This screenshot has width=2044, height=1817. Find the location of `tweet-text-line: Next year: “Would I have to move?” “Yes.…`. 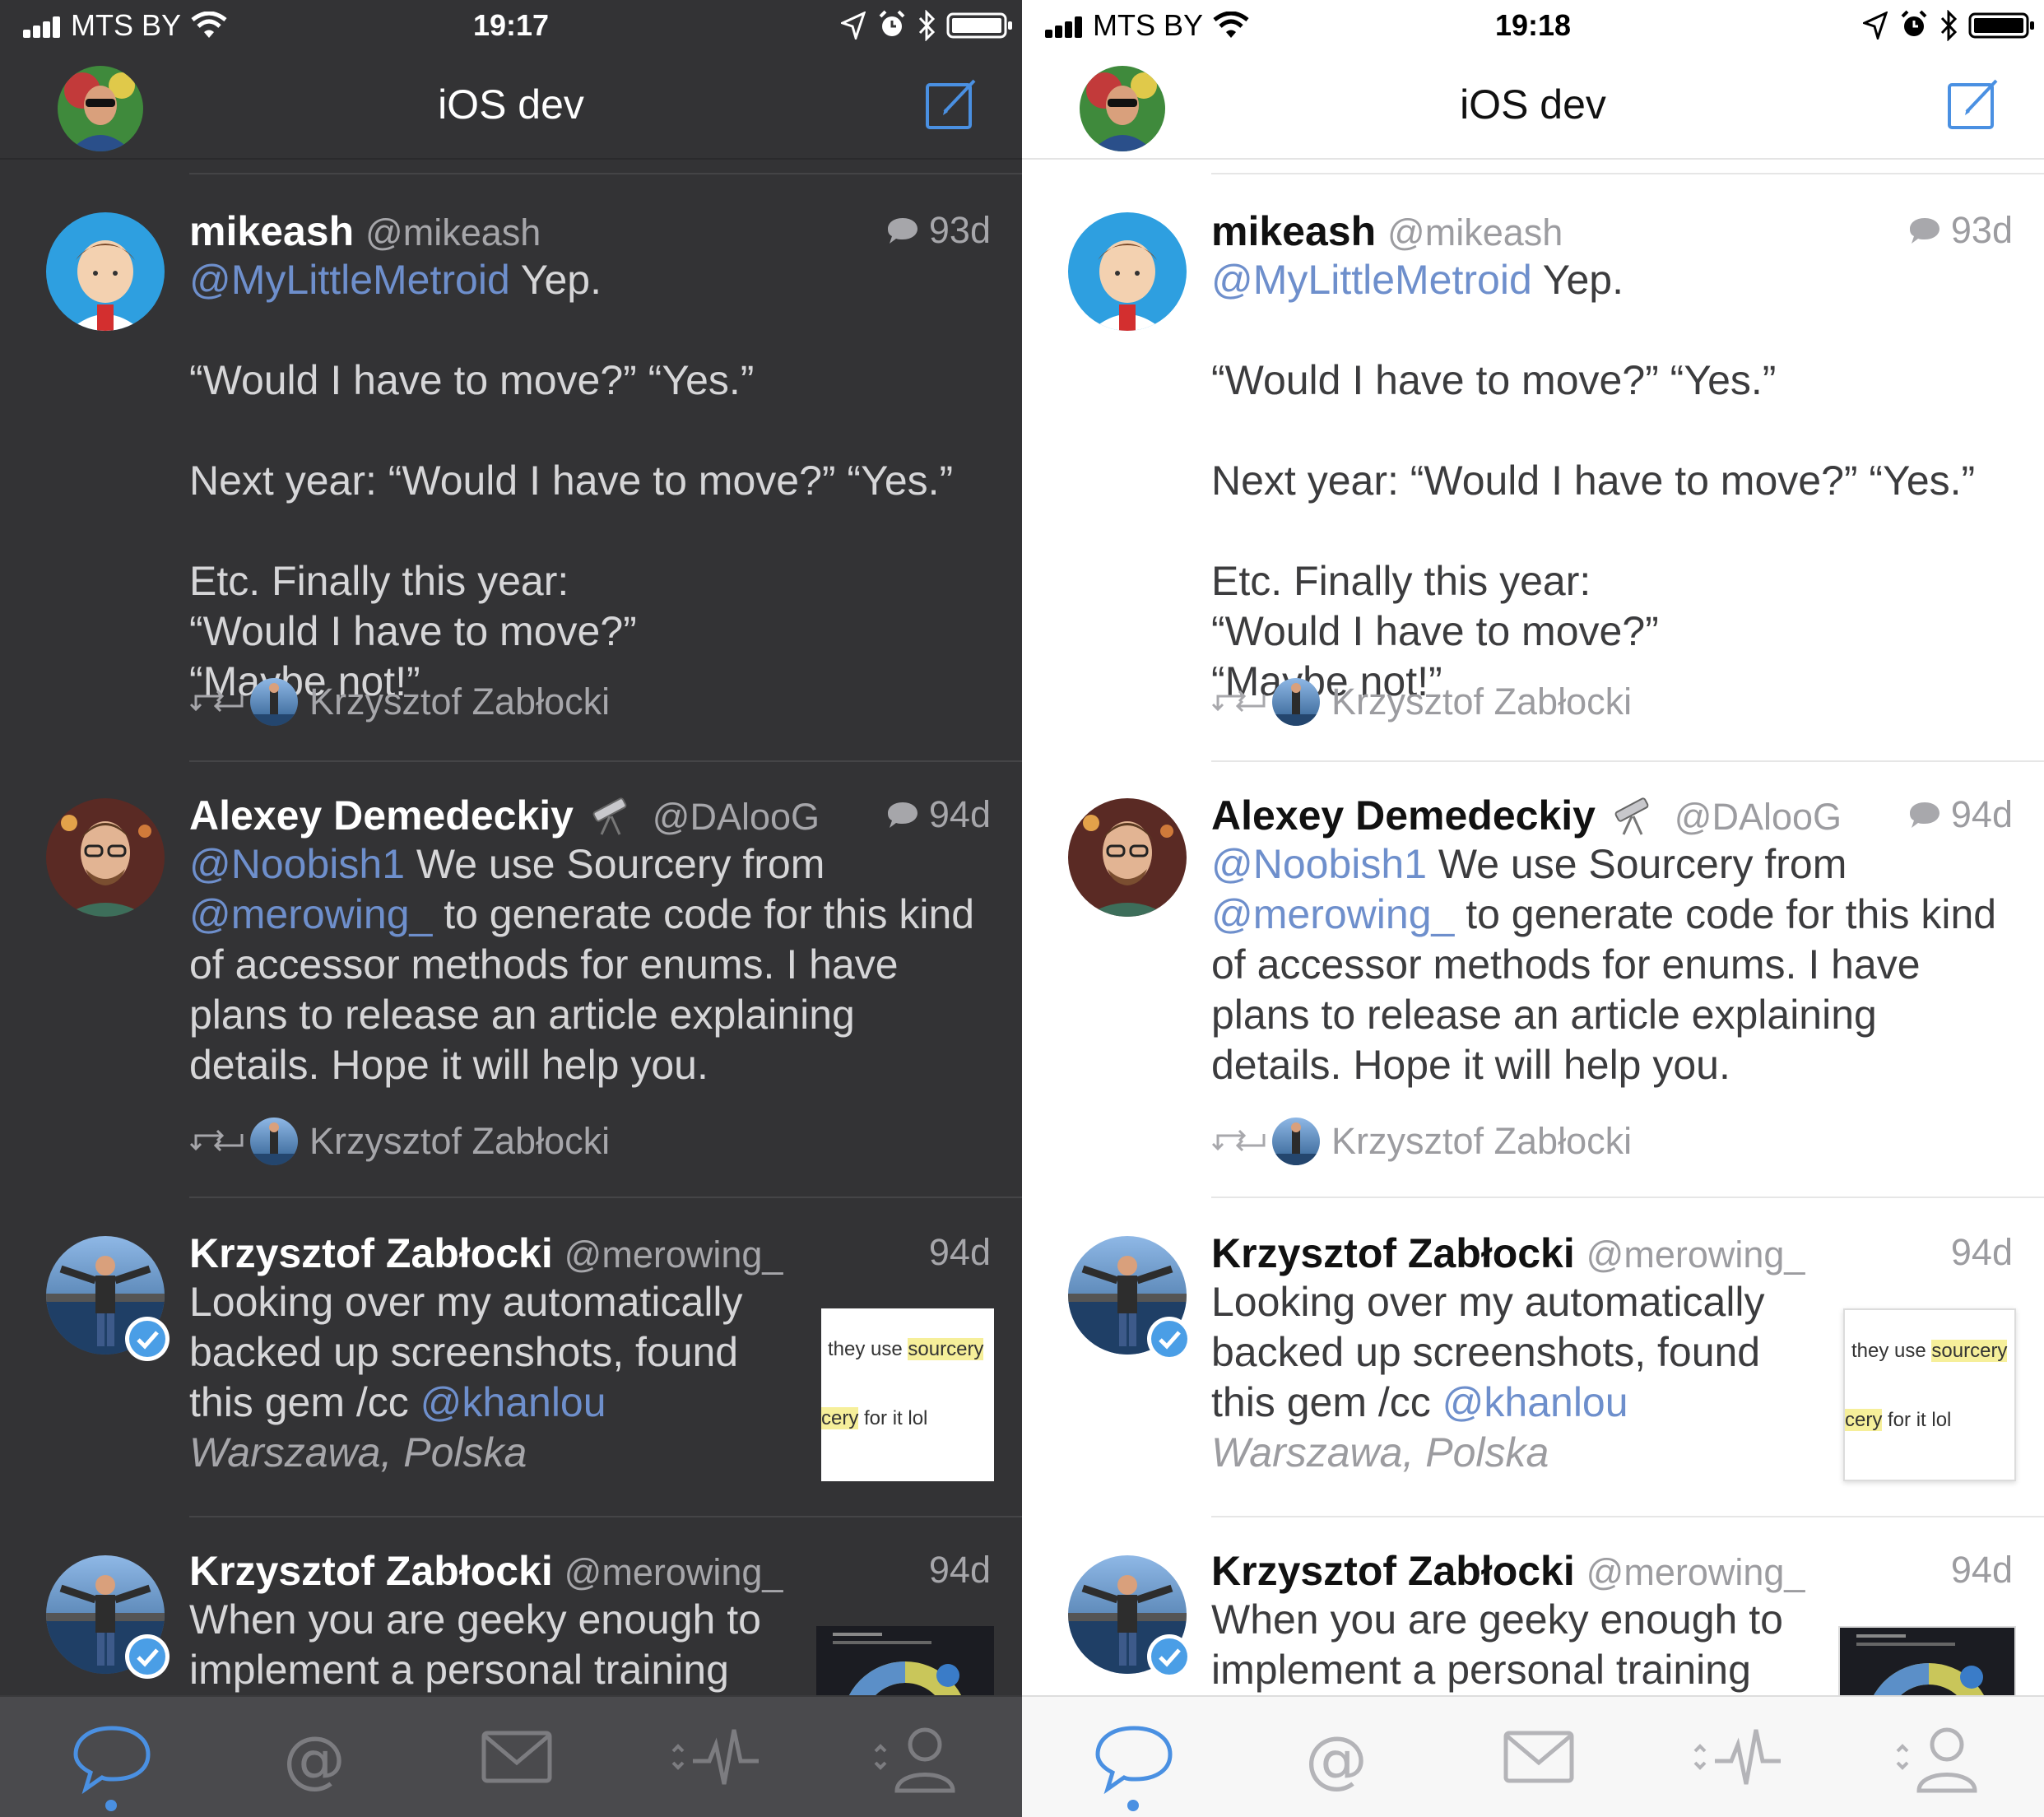

tweet-text-line: Next year: “Would I have to move?” “Yes.… is located at coordinates (1593, 481).